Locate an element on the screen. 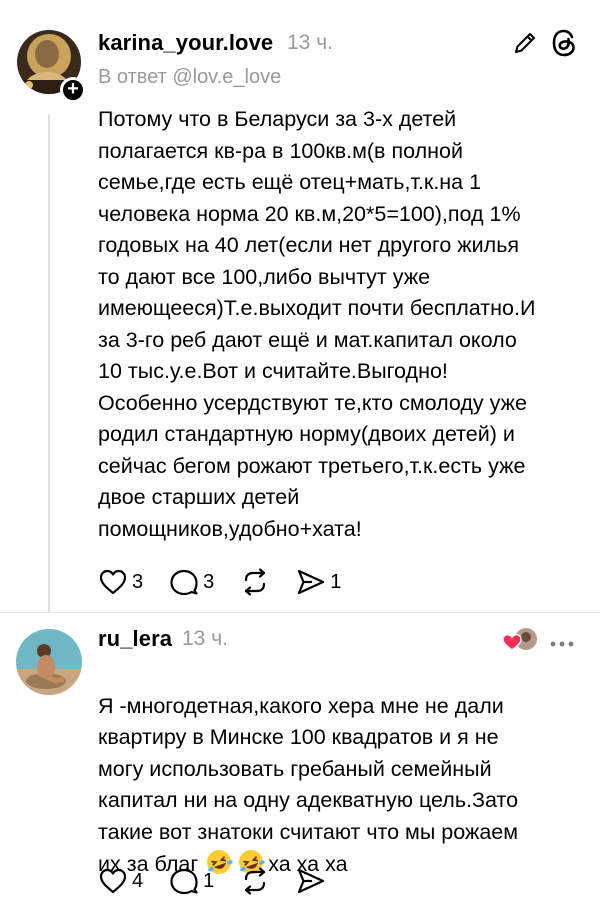 The width and height of the screenshot is (600, 907). like-button: 3 is located at coordinates (120, 582).